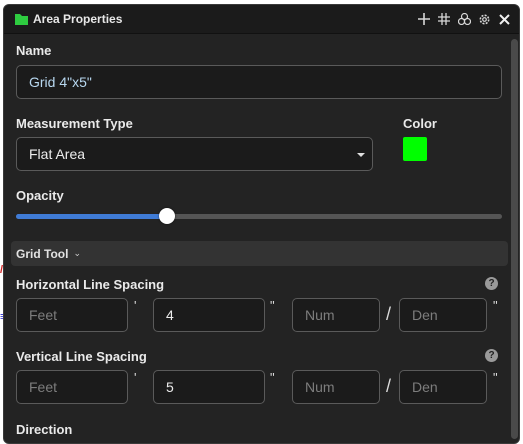 This screenshot has height=444, width=523. What do you see at coordinates (424, 19) in the screenshot?
I see `plus-icon` at bounding box center [424, 19].